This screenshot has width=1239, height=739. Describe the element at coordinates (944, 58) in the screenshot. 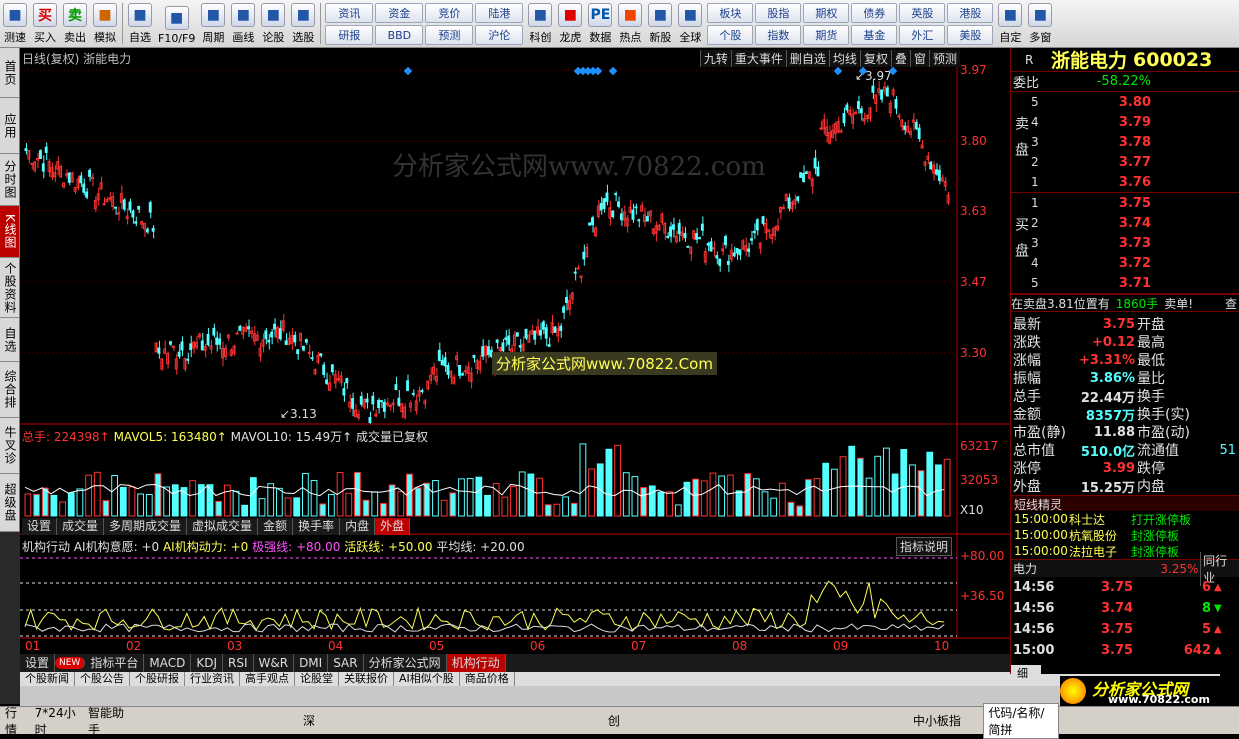

I see `chart-btn-7: 预测` at that location.